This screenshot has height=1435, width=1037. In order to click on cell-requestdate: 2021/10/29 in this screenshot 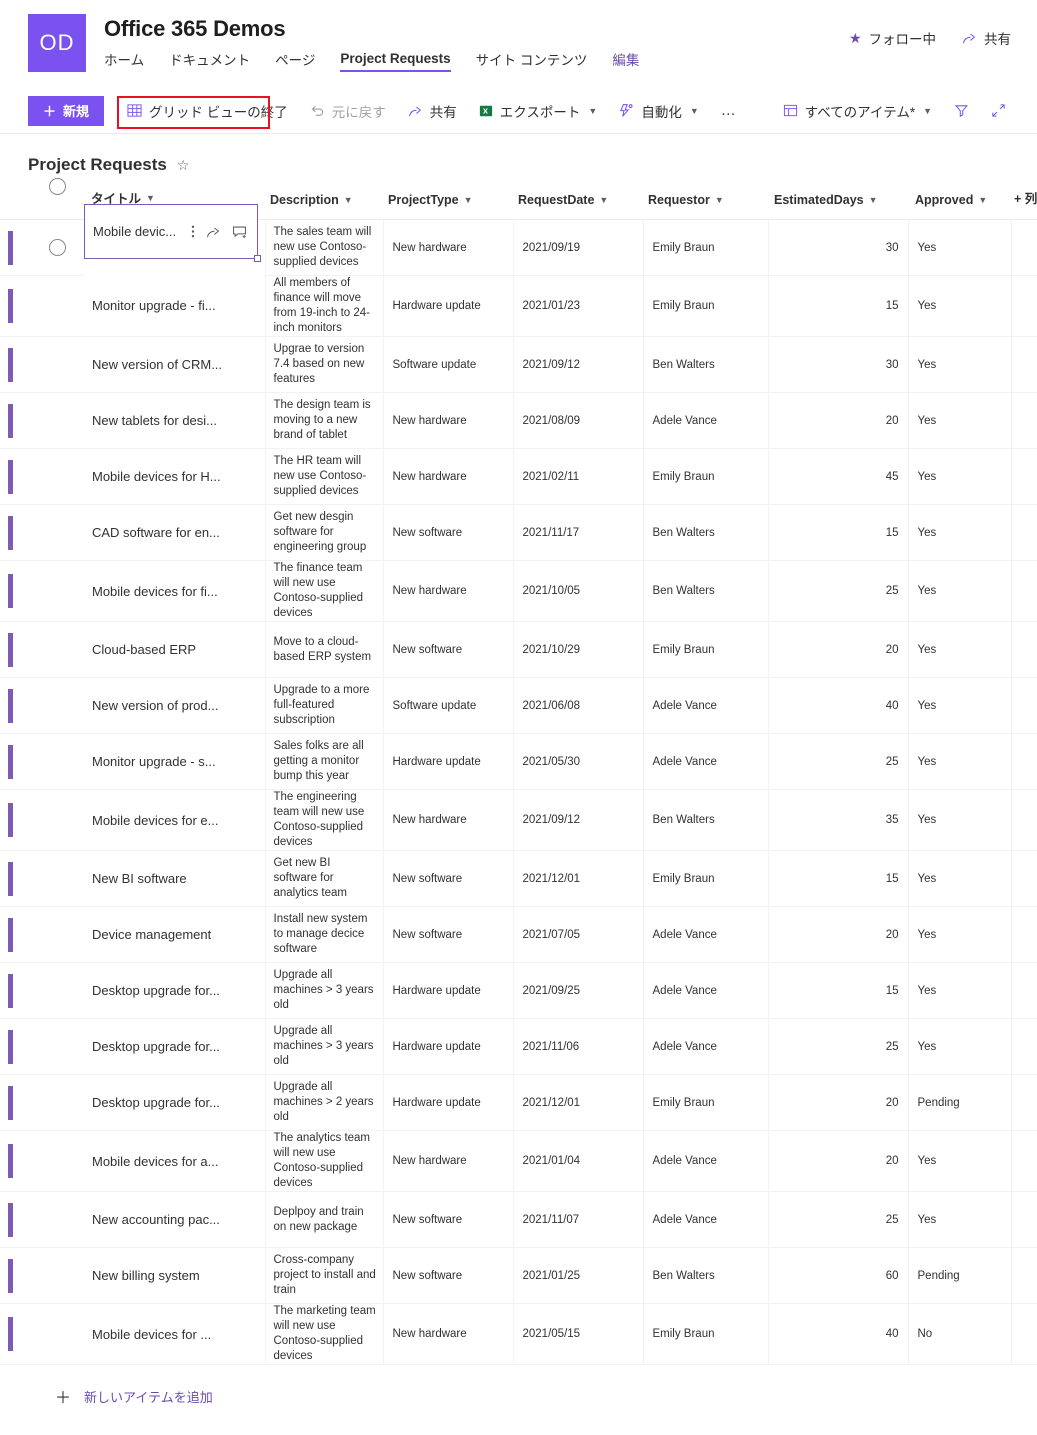, I will do `click(577, 649)`.